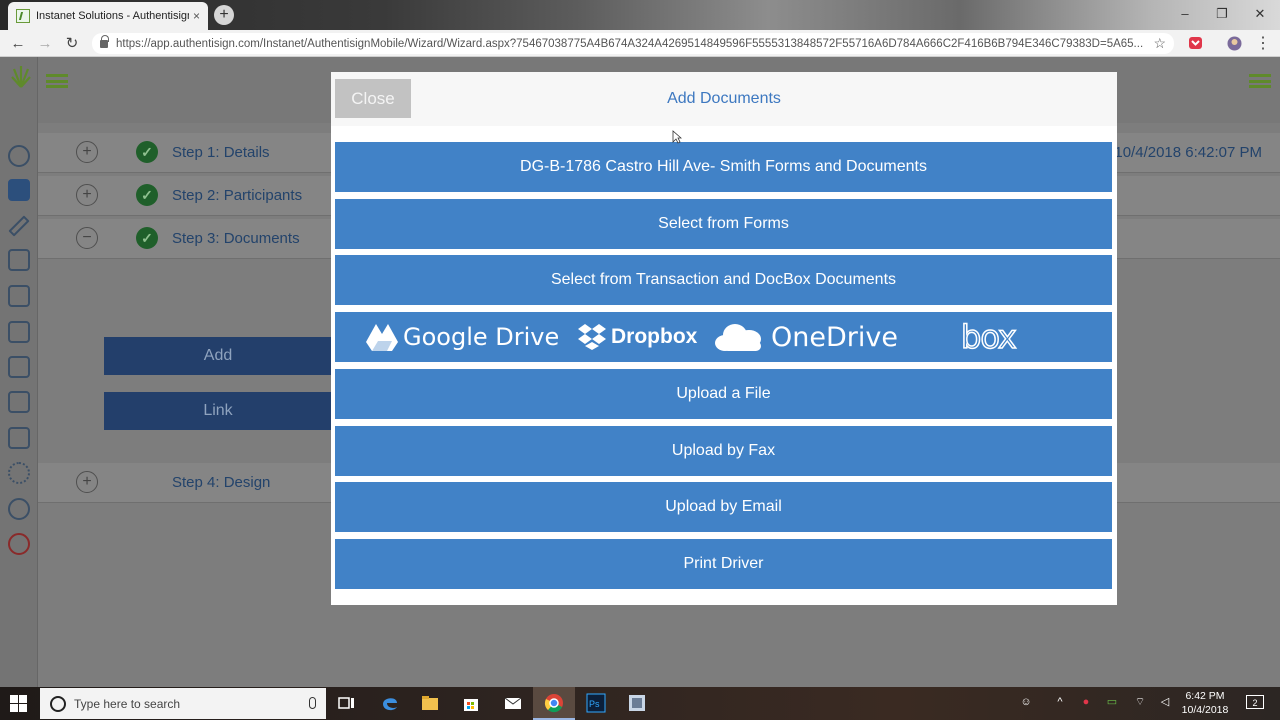 This screenshot has width=1280, height=720. I want to click on dropbox-label: Dropbox, so click(654, 336).